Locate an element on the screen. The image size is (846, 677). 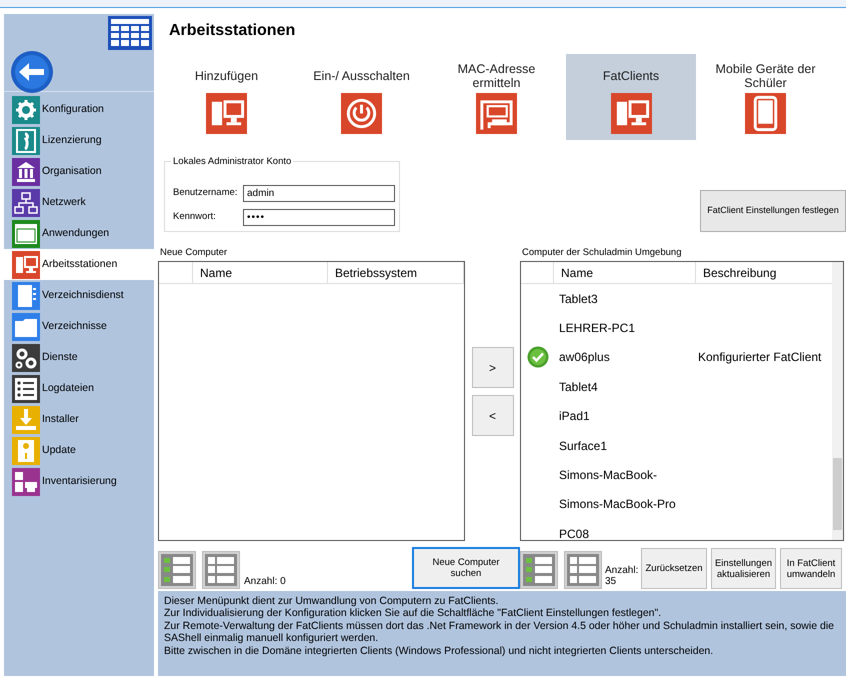
building-icon is located at coordinates (26, 172).